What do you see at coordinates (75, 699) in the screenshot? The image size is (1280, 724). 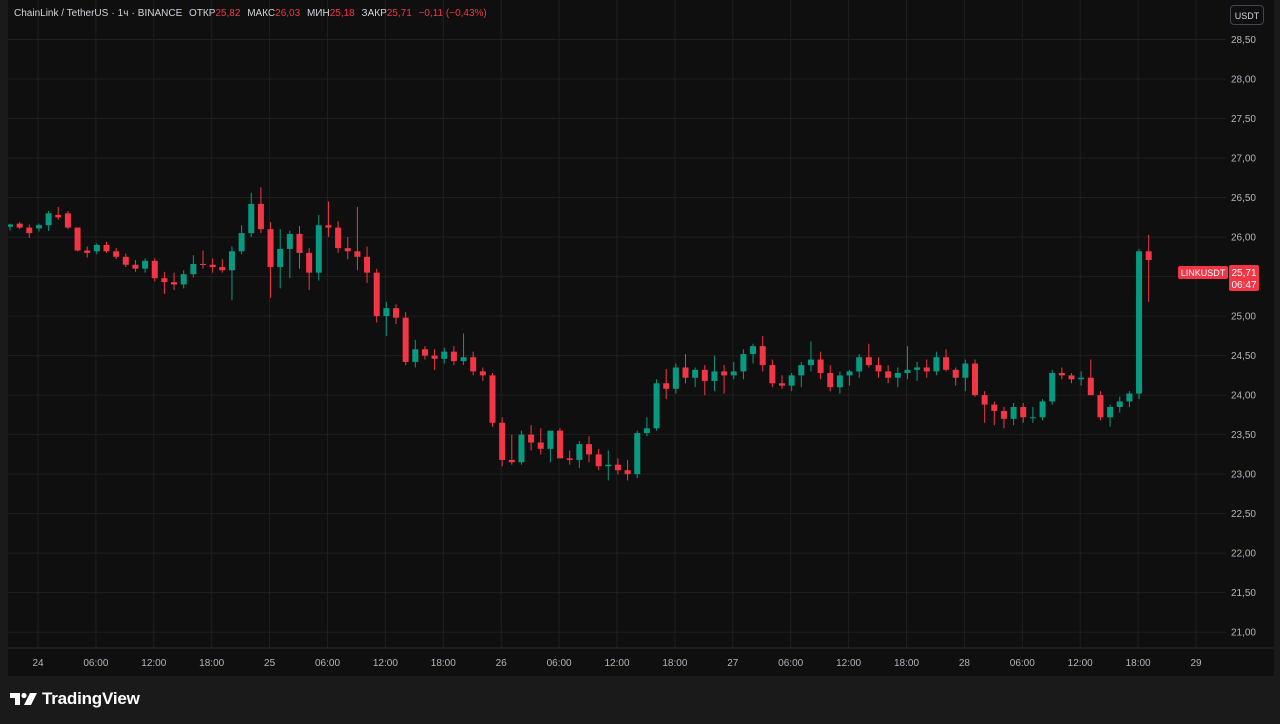 I see `tradingview-logo: TradingView` at bounding box center [75, 699].